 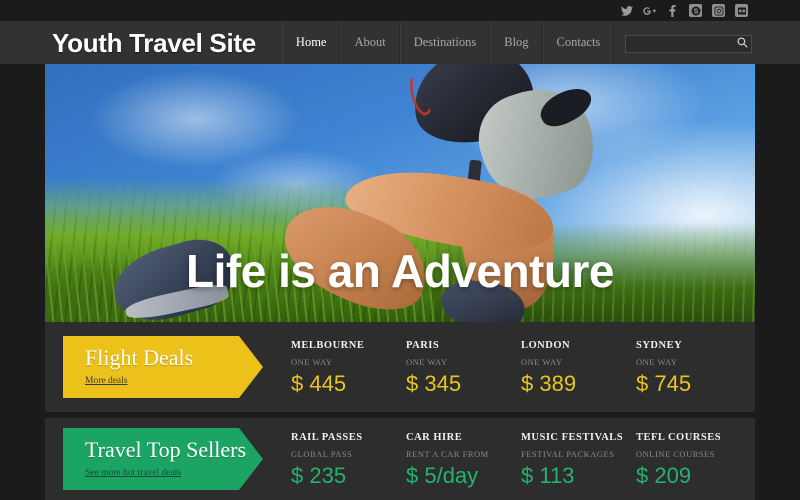 What do you see at coordinates (322, 453) in the screenshot?
I see `deal-subtitle: GLOBAL PASS` at bounding box center [322, 453].